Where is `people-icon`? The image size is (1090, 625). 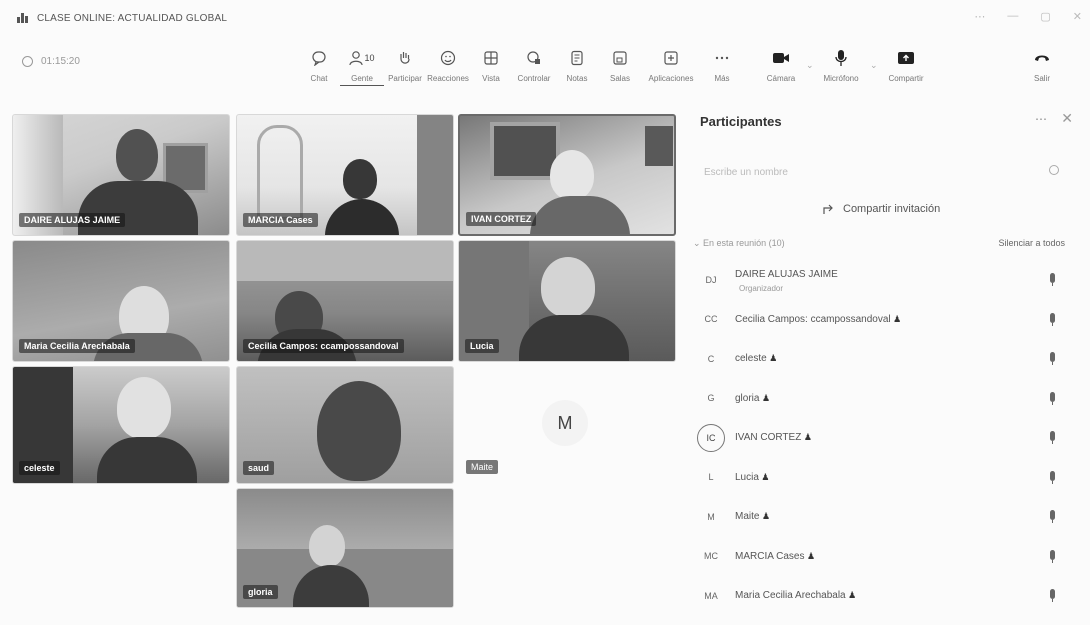 people-icon is located at coordinates (356, 58).